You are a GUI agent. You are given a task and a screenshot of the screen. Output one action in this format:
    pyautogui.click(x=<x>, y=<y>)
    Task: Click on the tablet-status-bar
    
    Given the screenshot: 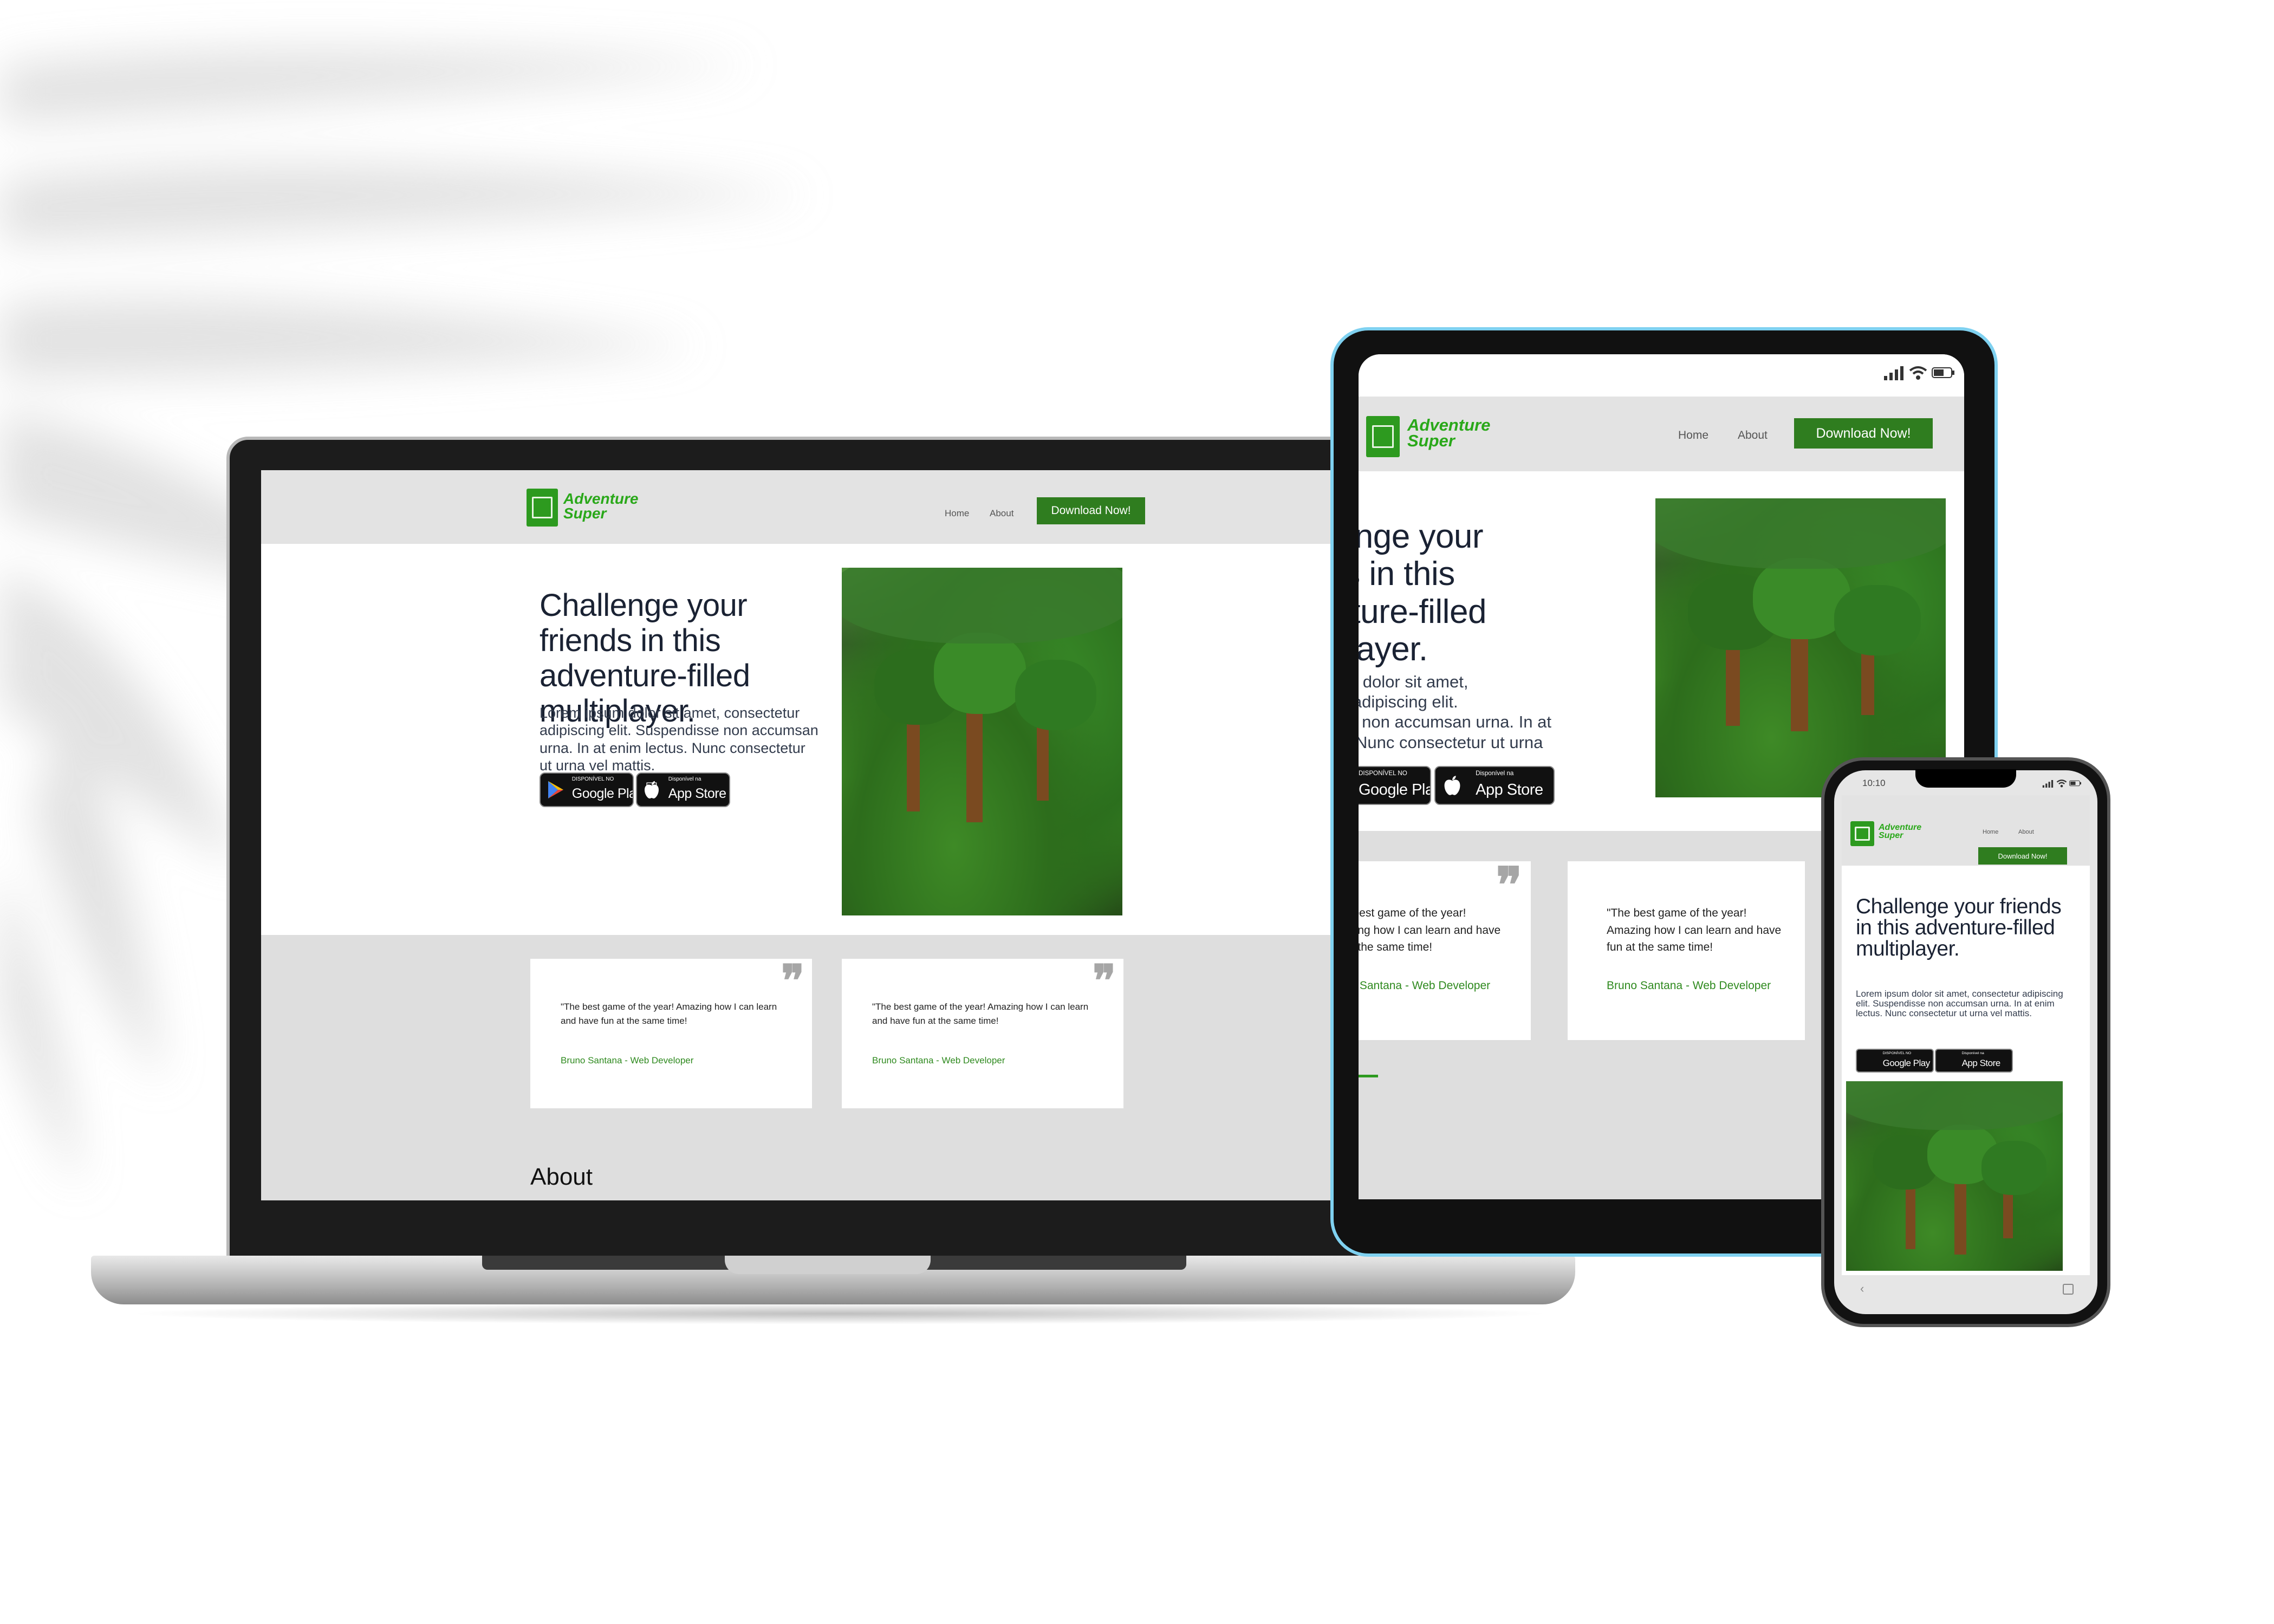 What is the action you would take?
    pyautogui.click(x=1662, y=375)
    